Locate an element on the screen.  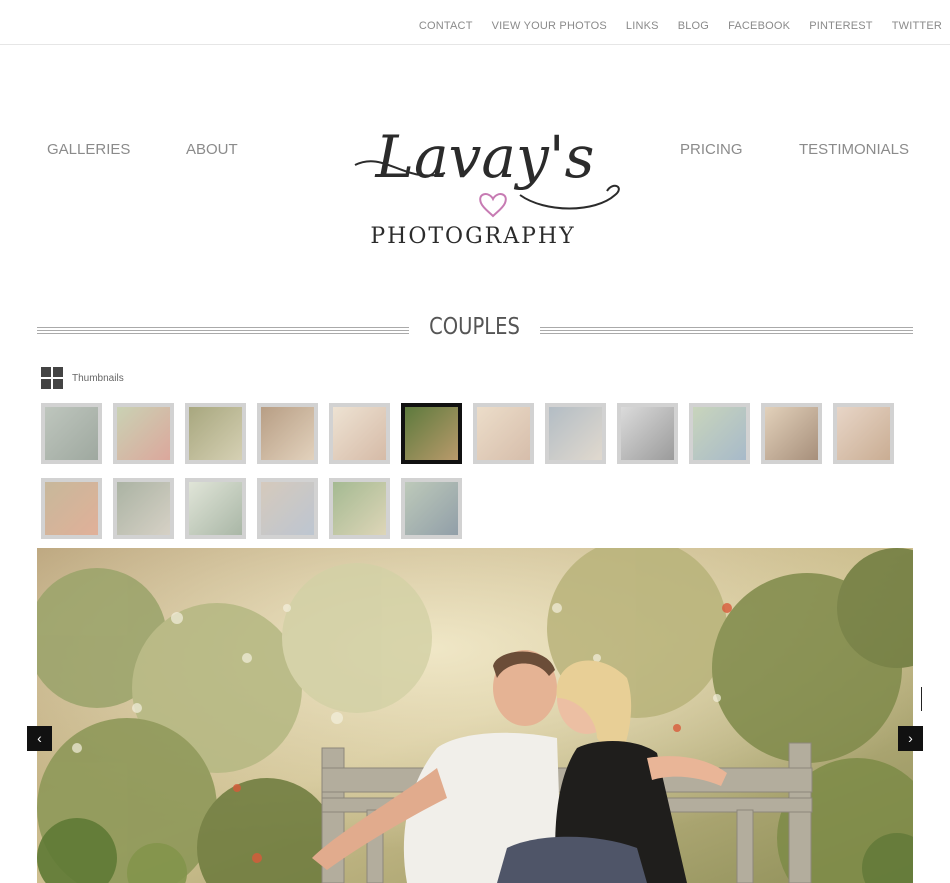
slideshow-next-button: › is located at coordinates (910, 738).